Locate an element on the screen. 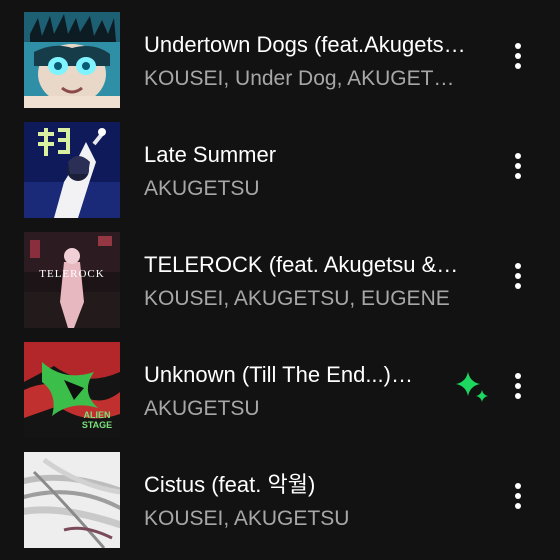  cover-text: ALIEN STAGE is located at coordinates (97, 420).